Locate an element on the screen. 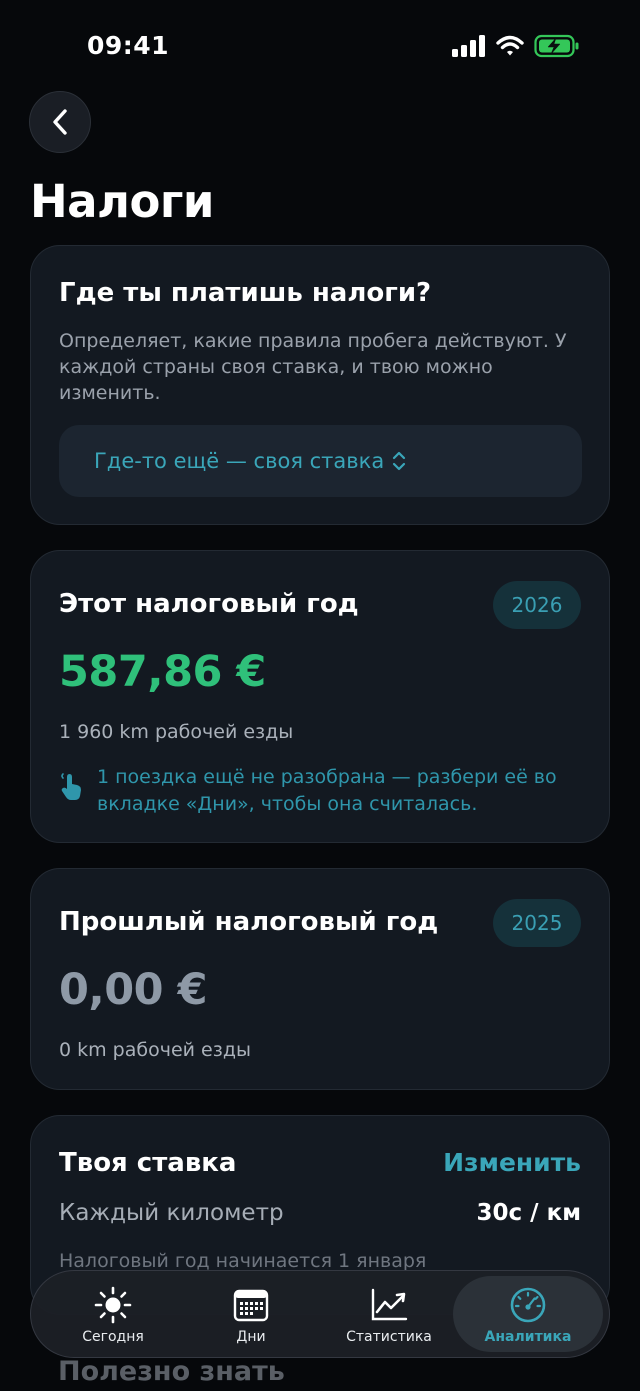 Image resolution: width=640 pixels, height=1391 pixels. per-km-value: 30c / км is located at coordinates (528, 1213).